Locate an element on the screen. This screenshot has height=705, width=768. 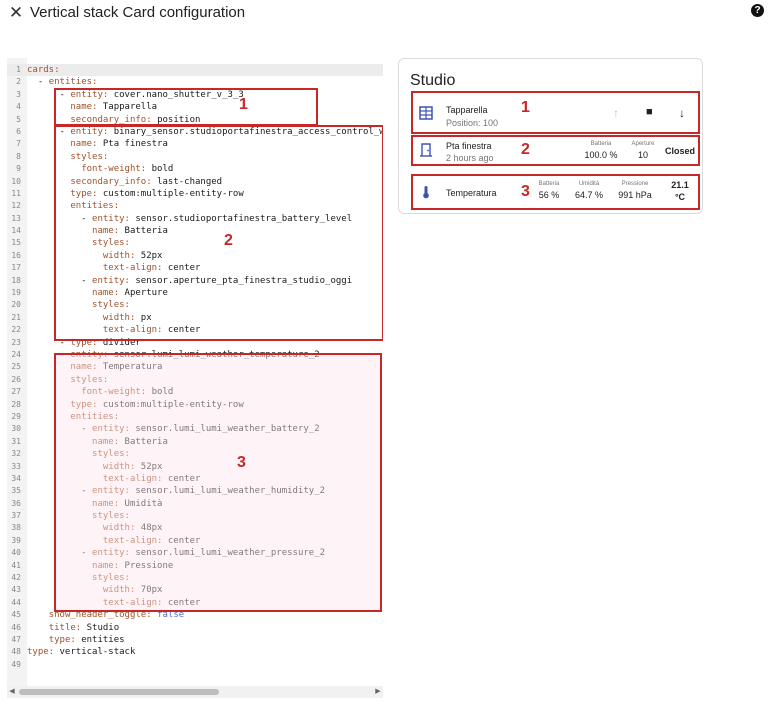
yaml-key: title: is located at coordinates (67, 627).